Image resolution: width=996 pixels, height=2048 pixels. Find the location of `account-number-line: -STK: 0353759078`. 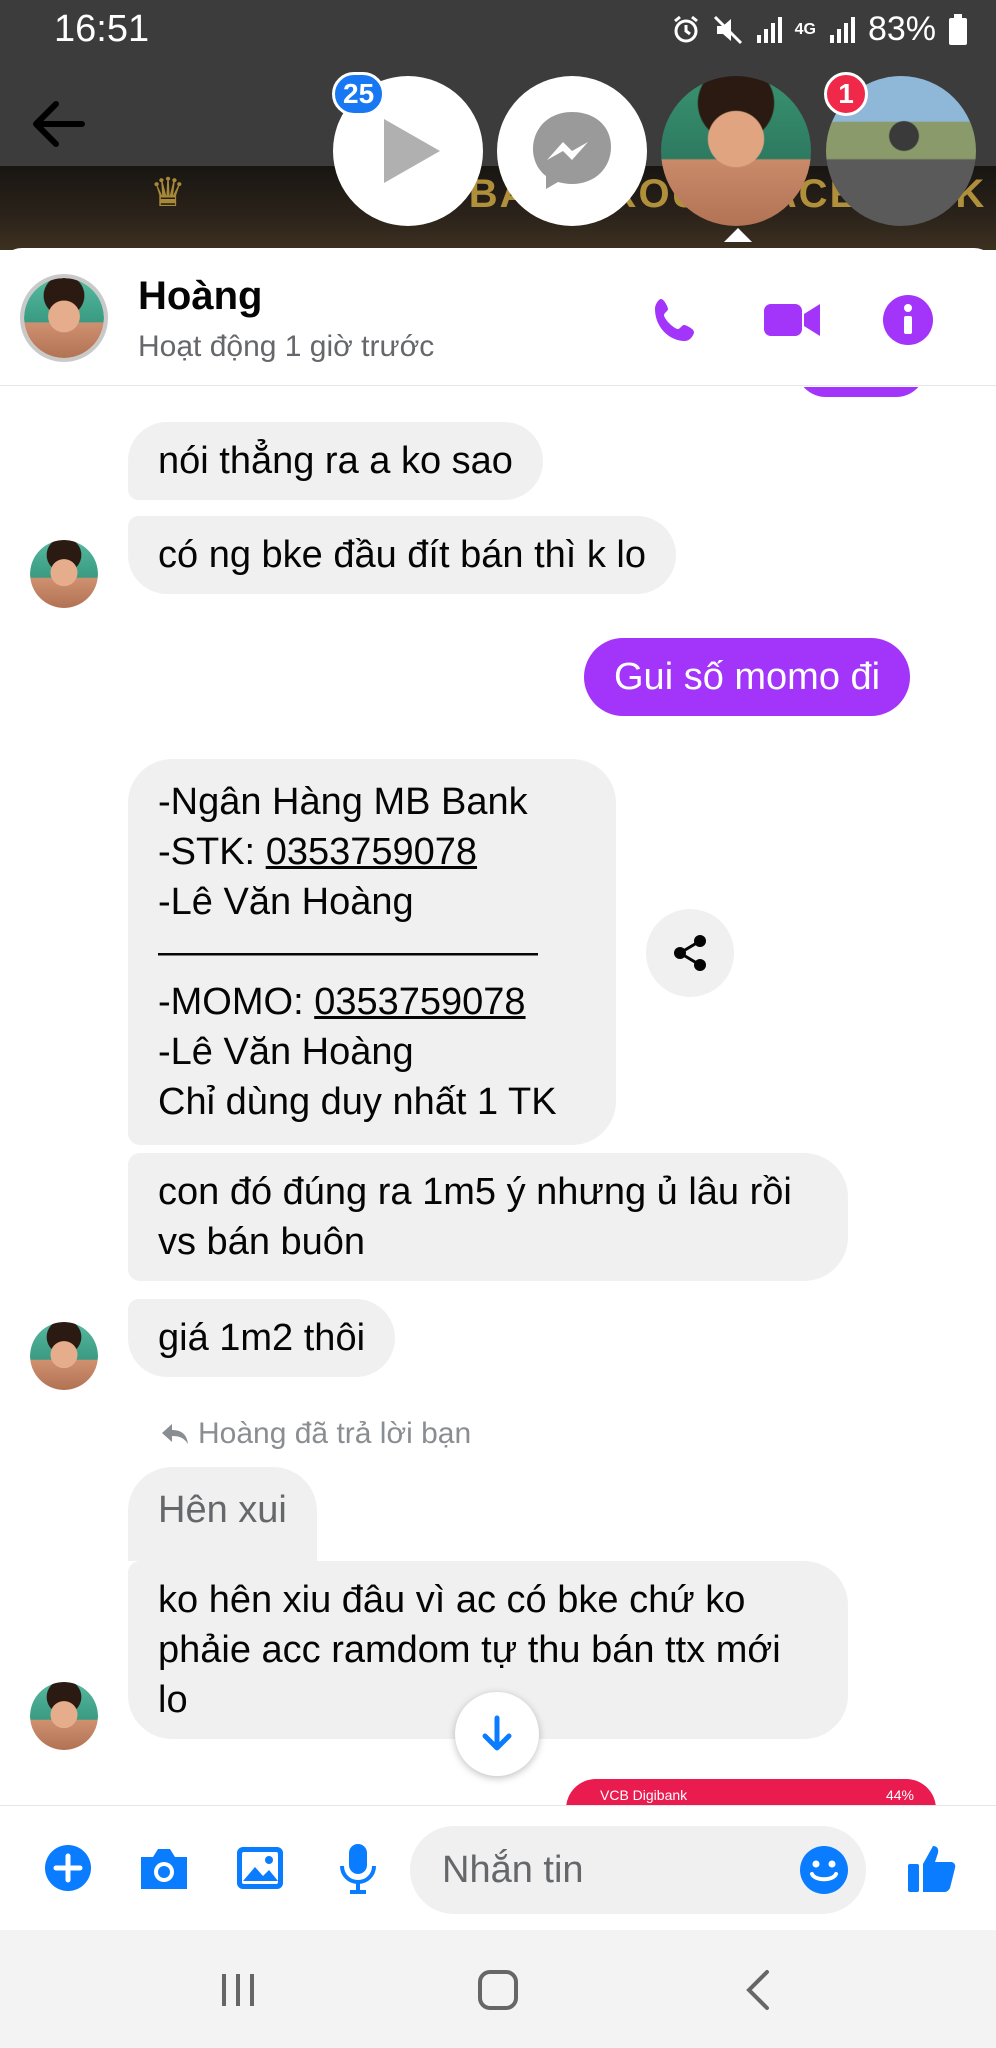

account-number-line: -STK: 0353759078 is located at coordinates (318, 852).